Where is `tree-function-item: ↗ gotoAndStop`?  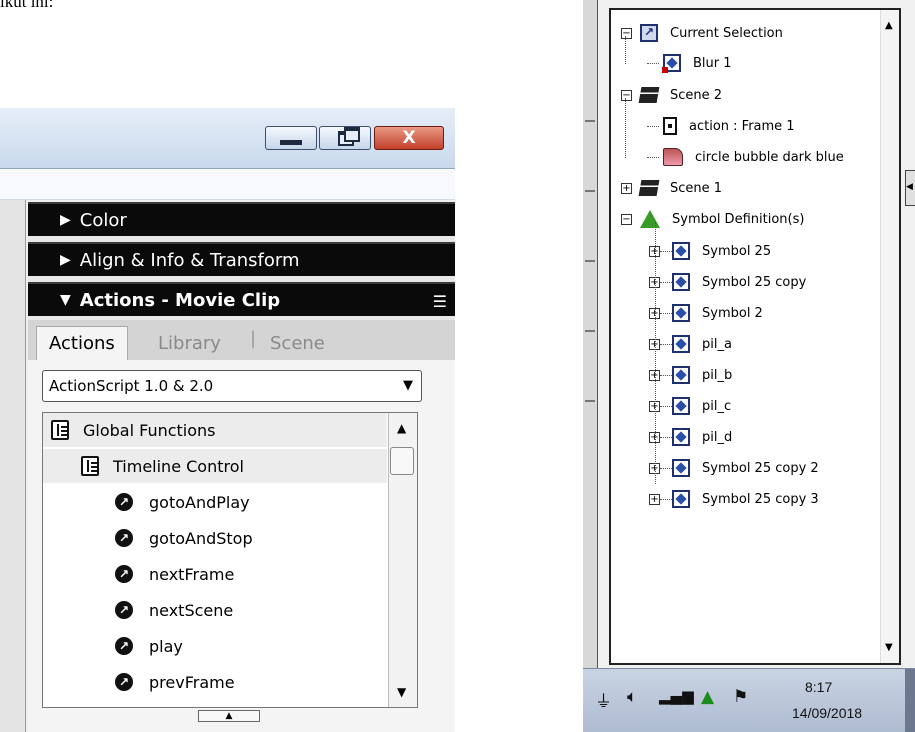 tree-function-item: ↗ gotoAndStop is located at coordinates (215, 538).